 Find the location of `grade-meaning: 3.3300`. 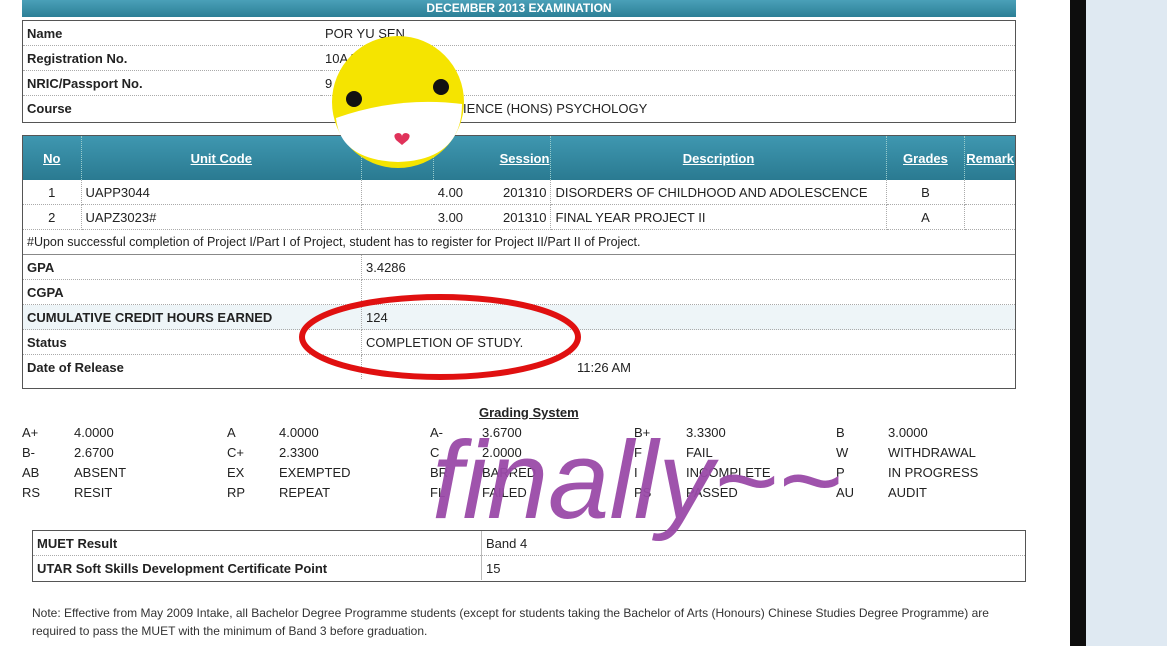

grade-meaning: 3.3300 is located at coordinates (706, 432).